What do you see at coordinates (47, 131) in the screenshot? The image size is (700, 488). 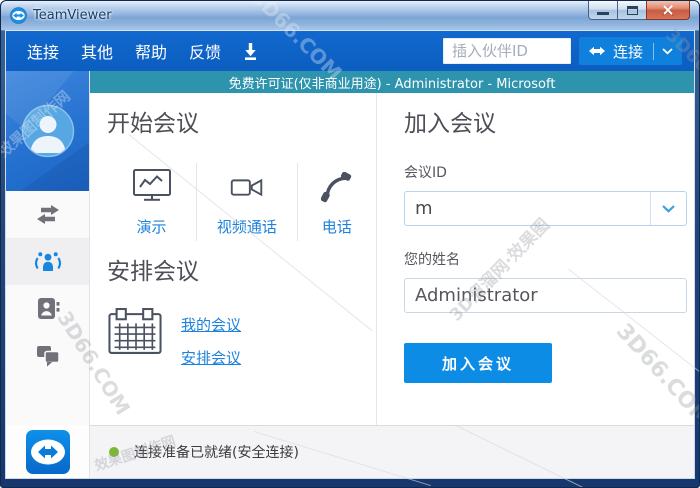 I see `account-avatar` at bounding box center [47, 131].